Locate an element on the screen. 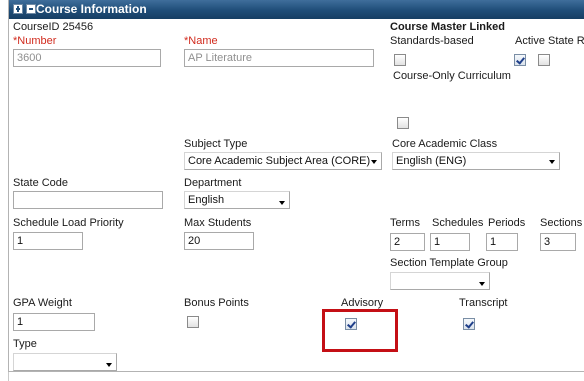  expand-icon is located at coordinates (18, 9).